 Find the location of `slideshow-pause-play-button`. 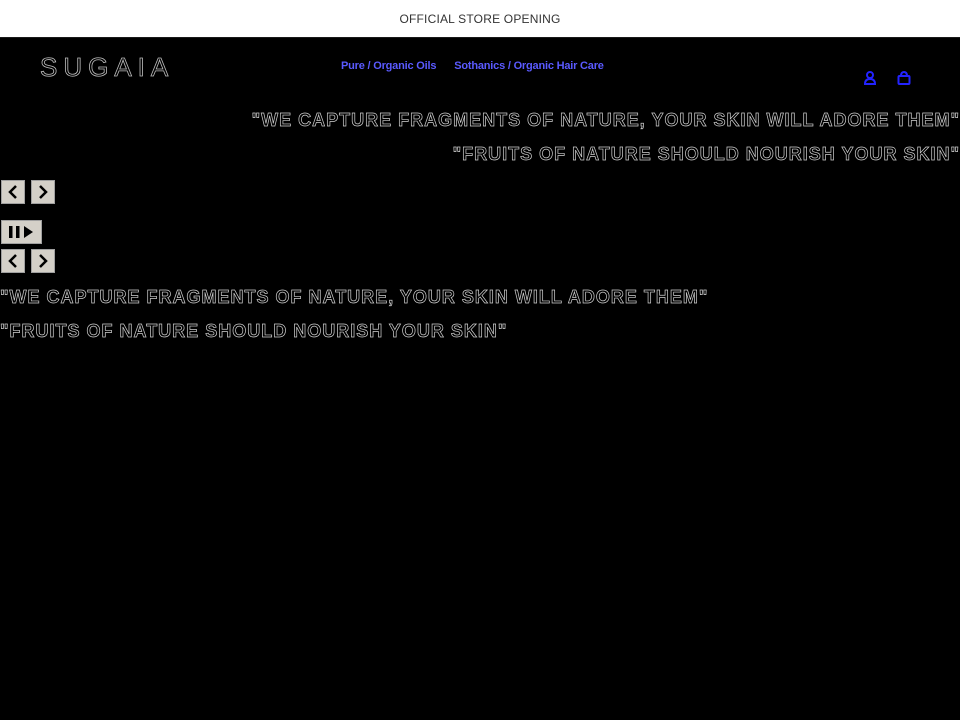

slideshow-pause-play-button is located at coordinates (21, 232).